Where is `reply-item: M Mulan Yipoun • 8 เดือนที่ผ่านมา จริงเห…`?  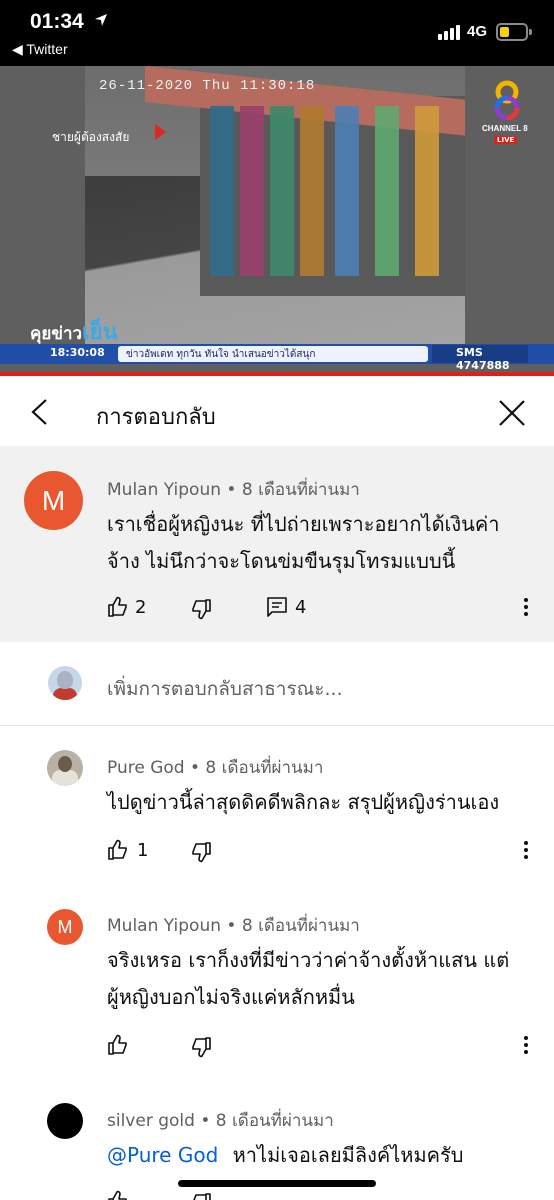
reply-item: M Mulan Yipoun • 8 เดือนที่ผ่านมา จริงเห… is located at coordinates (277, 988).